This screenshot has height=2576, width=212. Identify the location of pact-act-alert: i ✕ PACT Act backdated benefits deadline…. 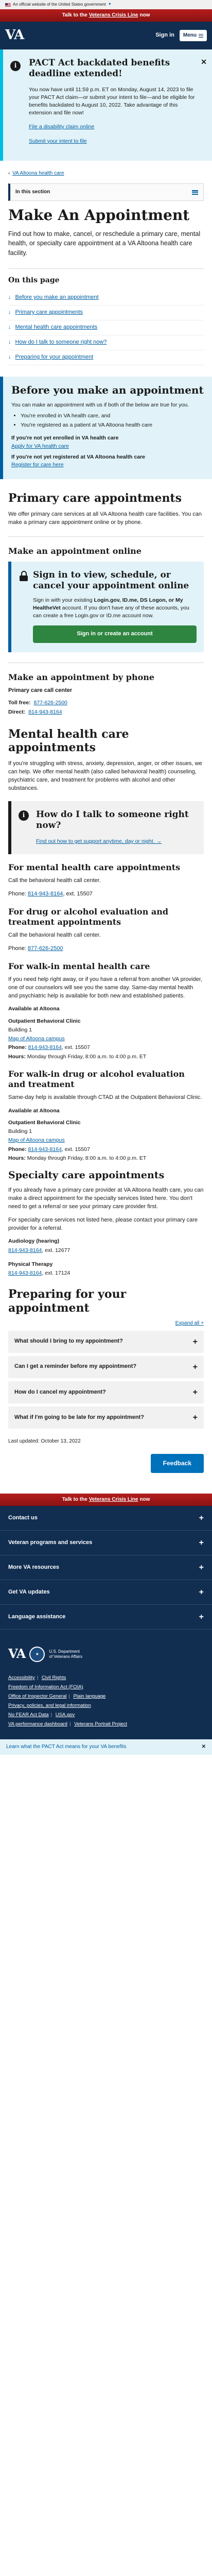
(106, 105).